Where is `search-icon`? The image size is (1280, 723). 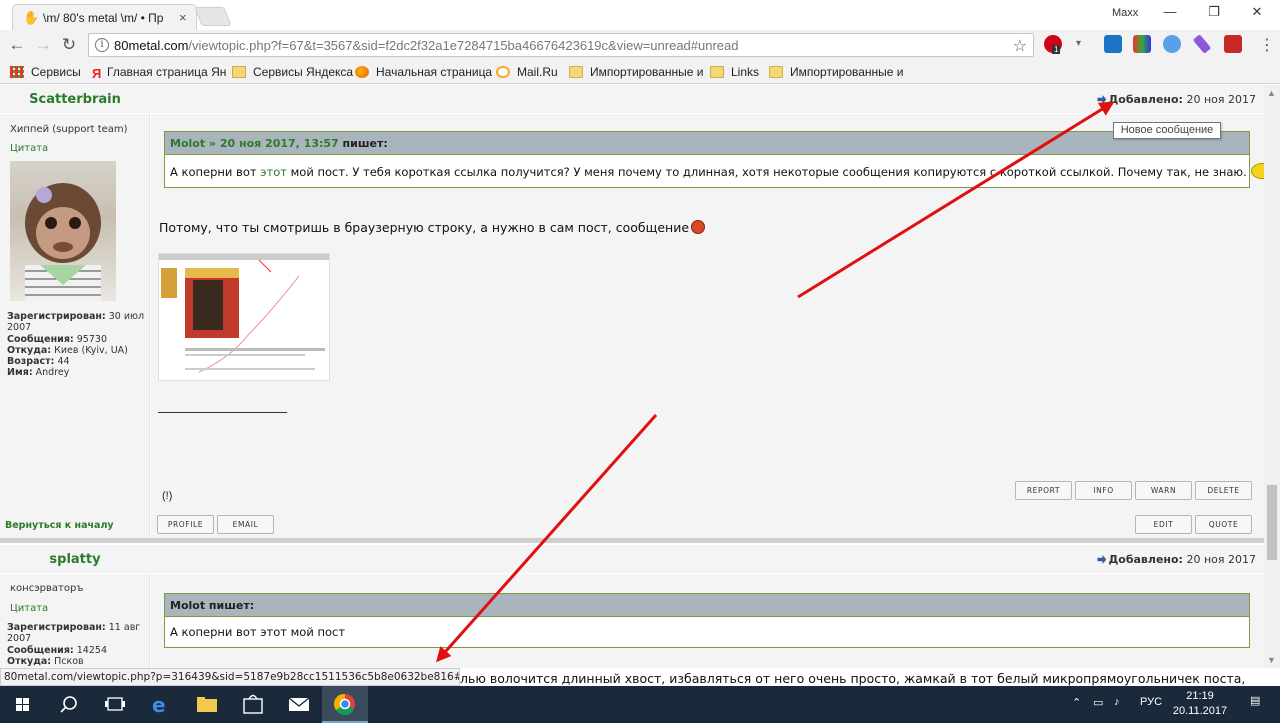
search-icon is located at coordinates (69, 704).